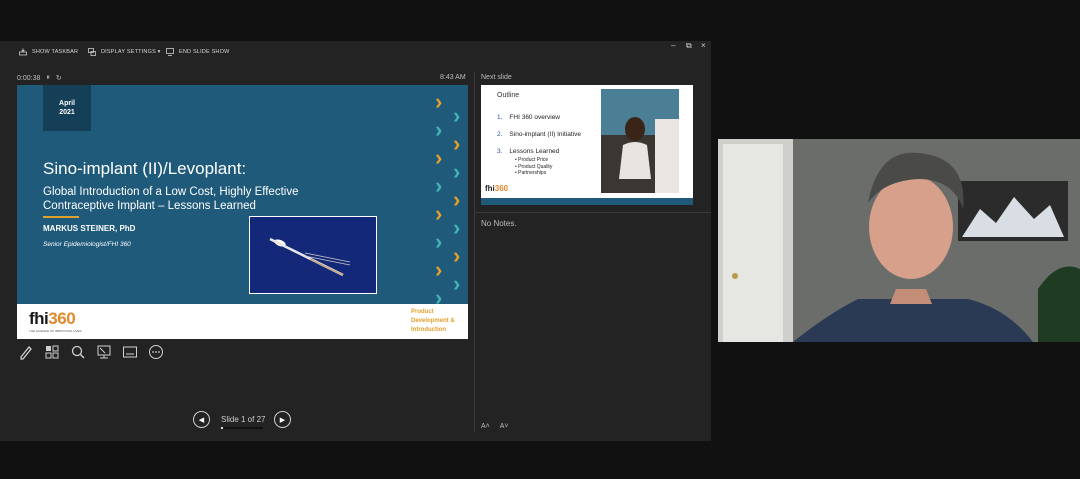  Describe the element at coordinates (587, 201) in the screenshot. I see `next-slide-footer-bar` at that location.